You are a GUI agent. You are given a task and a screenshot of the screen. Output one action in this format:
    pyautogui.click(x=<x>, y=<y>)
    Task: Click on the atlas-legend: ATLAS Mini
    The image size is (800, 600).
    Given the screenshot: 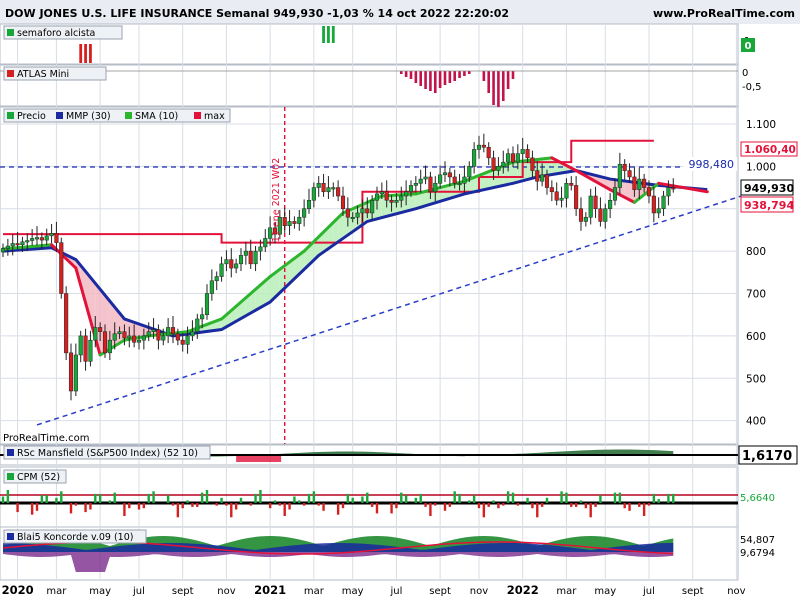 What is the action you would take?
    pyautogui.click(x=55, y=73)
    